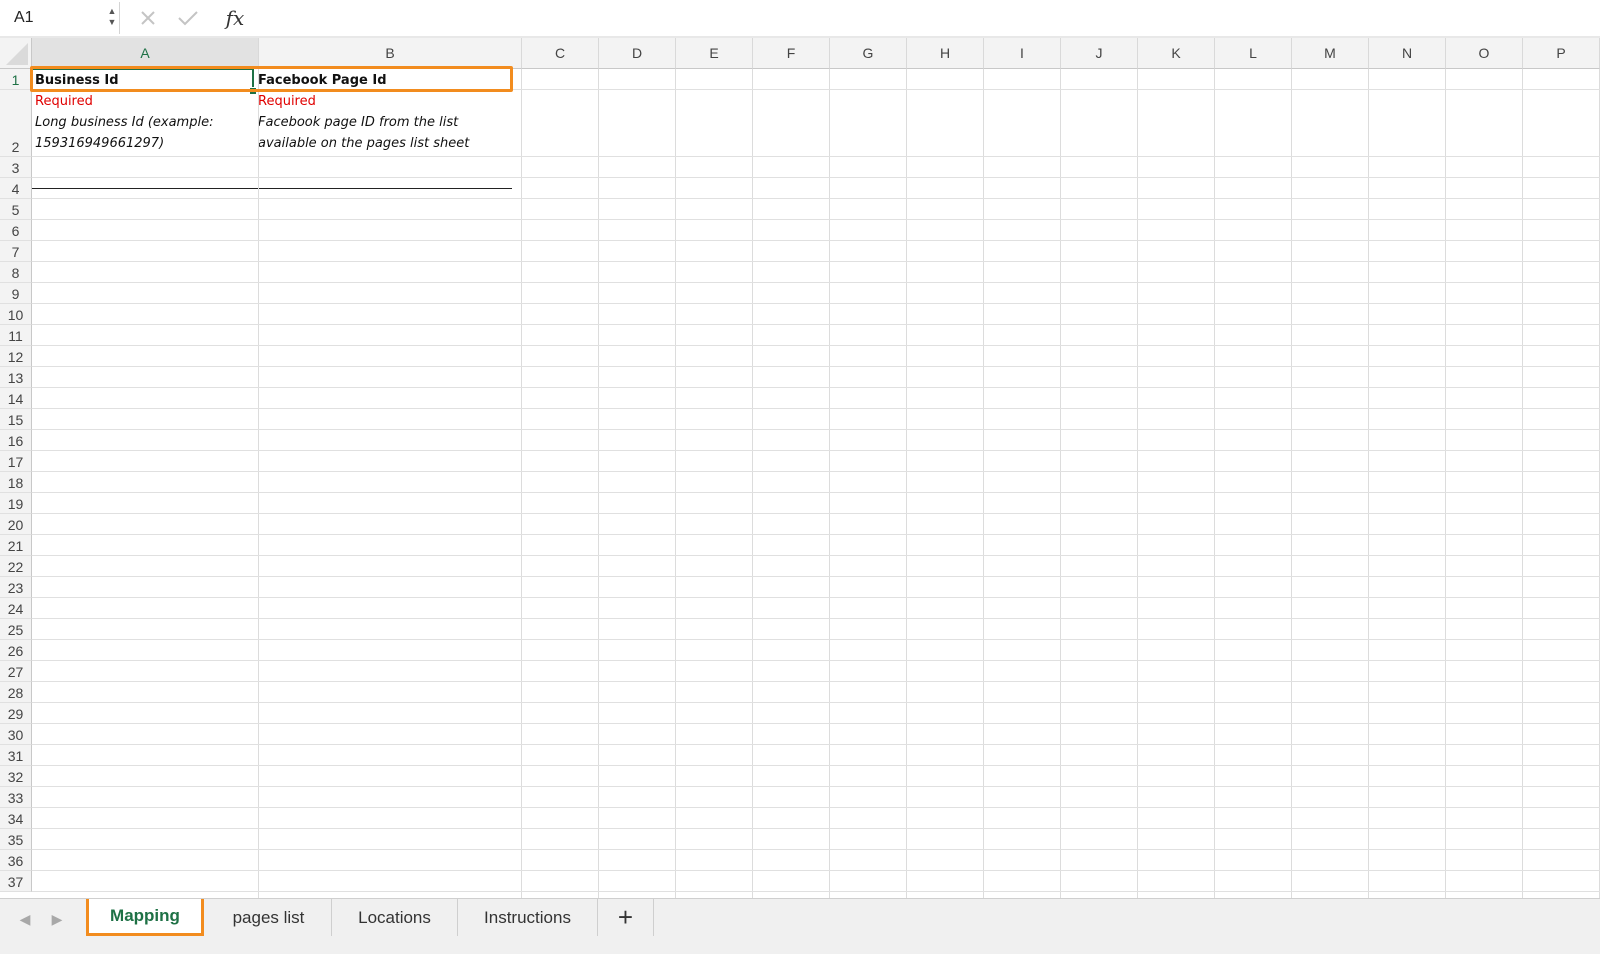 Image resolution: width=1600 pixels, height=954 pixels. Describe the element at coordinates (16, 587) in the screenshot. I see `row-header-23: 23` at that location.